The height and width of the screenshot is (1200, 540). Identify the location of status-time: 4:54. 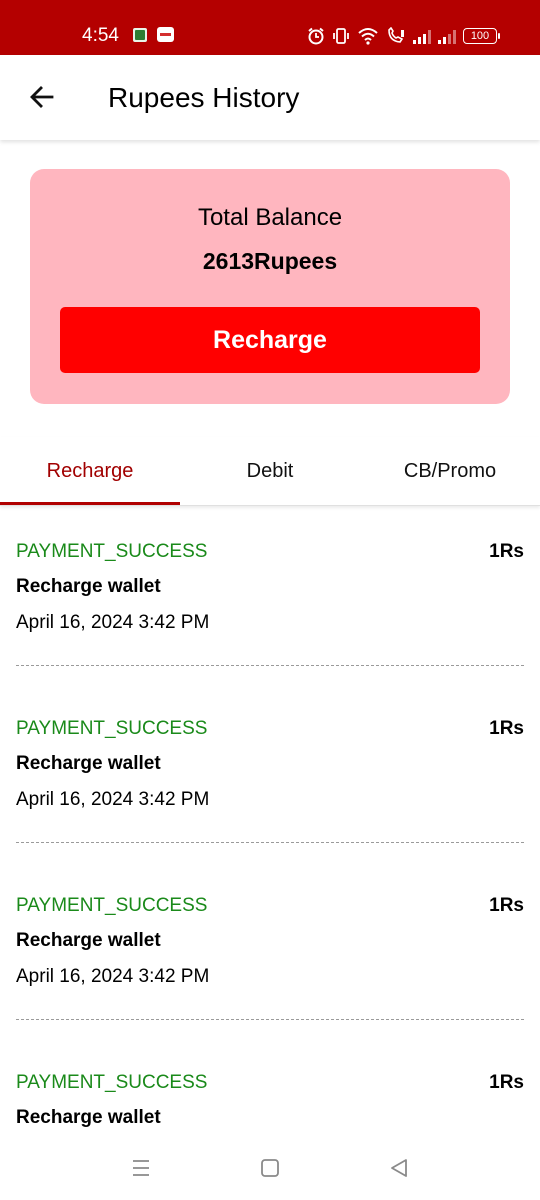
(100, 35).